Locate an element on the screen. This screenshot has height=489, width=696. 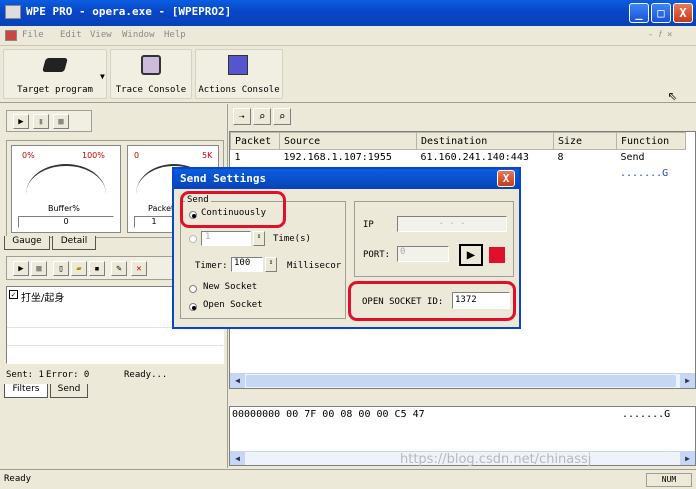
checkbox-icon: ✓ is located at coordinates (13, 294).